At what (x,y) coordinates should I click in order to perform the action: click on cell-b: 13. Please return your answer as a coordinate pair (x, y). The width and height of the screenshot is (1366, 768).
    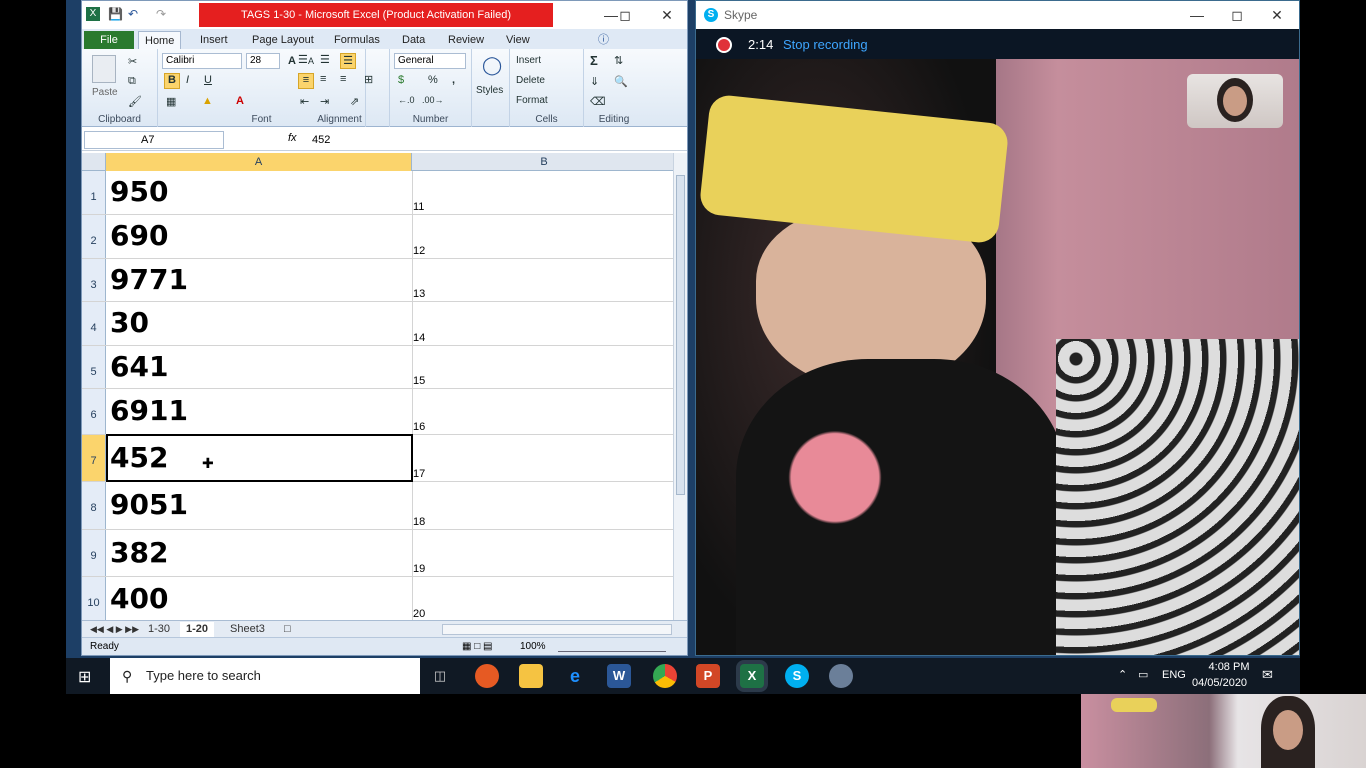
    Looking at the image, I should click on (419, 294).